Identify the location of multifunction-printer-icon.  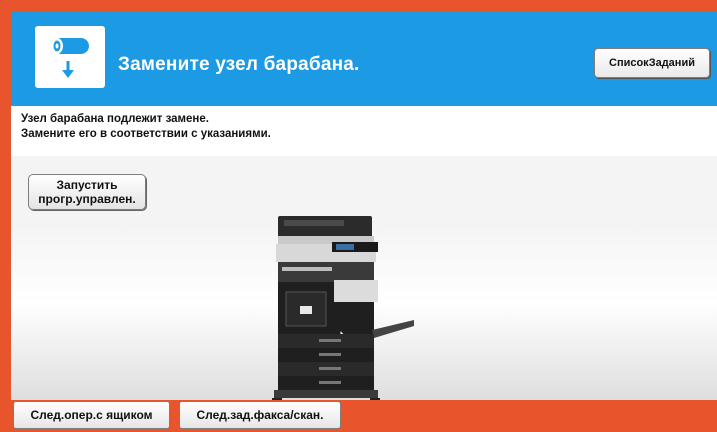
(339, 306).